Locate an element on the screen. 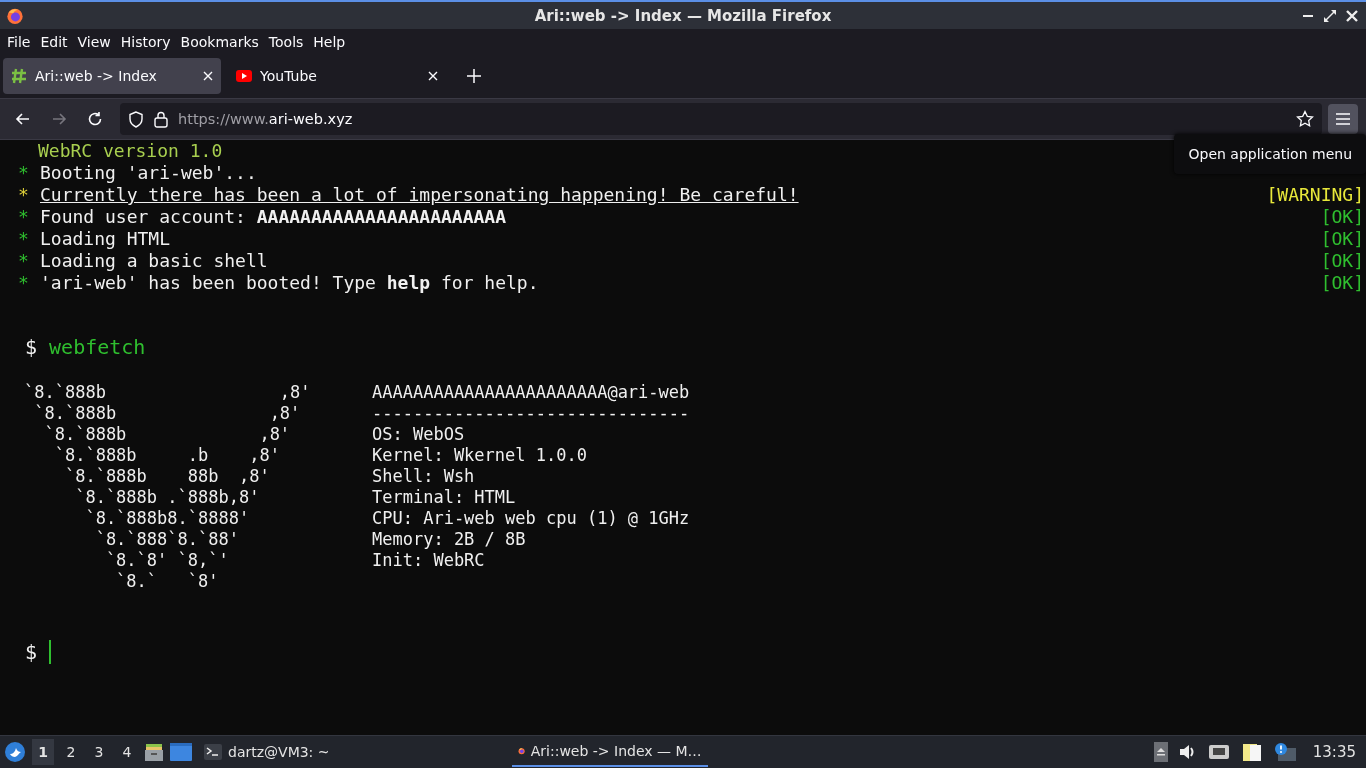 This screenshot has width=1366, height=768. start-menu-icon is located at coordinates (15, 752).